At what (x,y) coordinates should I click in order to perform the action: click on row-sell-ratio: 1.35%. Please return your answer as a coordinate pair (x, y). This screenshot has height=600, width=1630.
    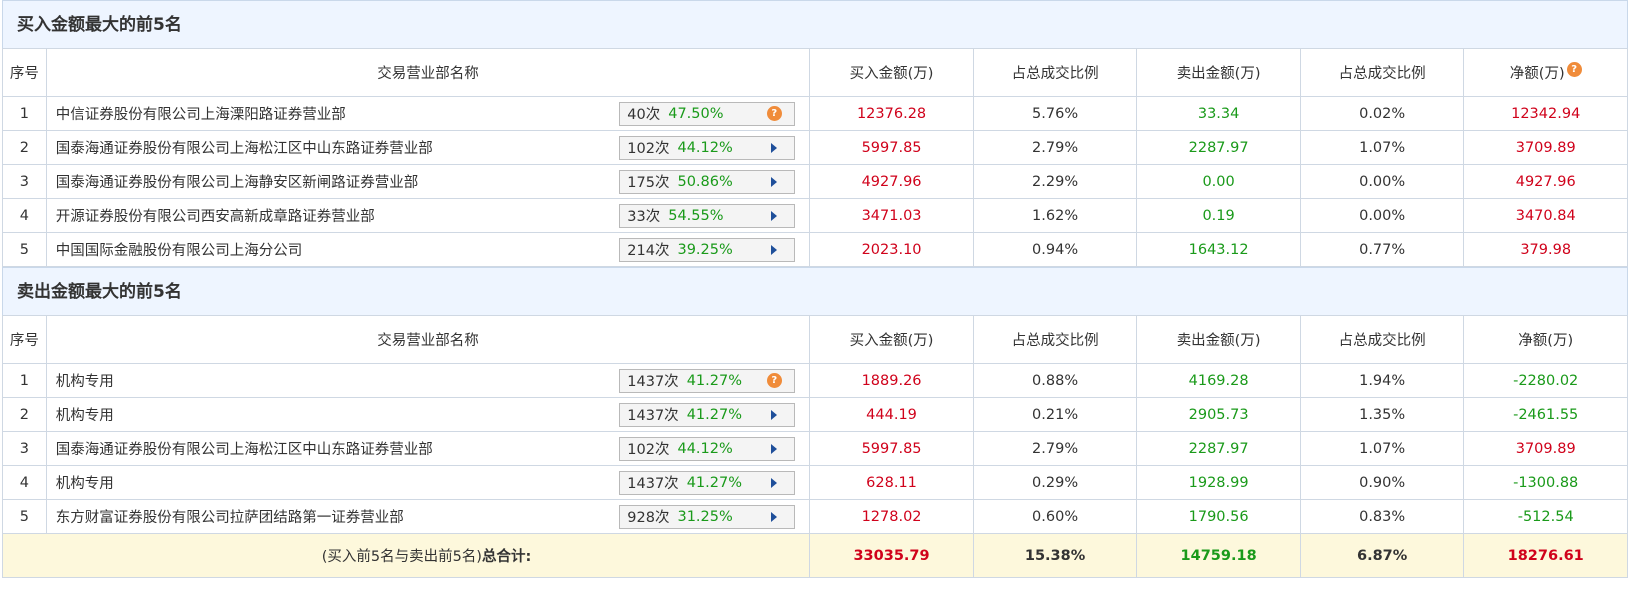
    Looking at the image, I should click on (1382, 414).